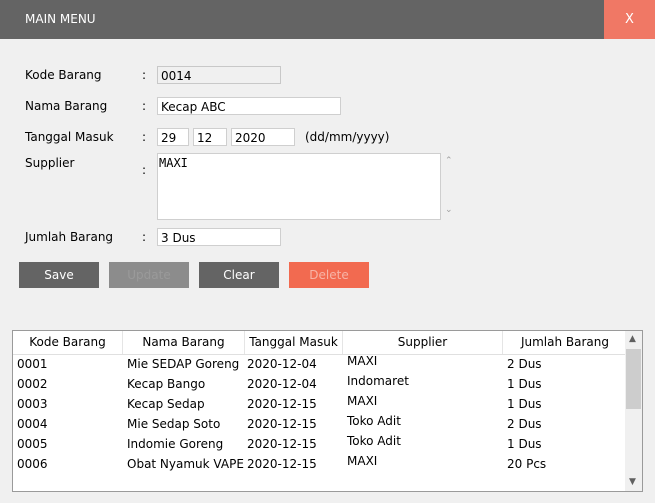  What do you see at coordinates (185, 464) in the screenshot?
I see `table-cell: Obat Nyamuk VAPE` at bounding box center [185, 464].